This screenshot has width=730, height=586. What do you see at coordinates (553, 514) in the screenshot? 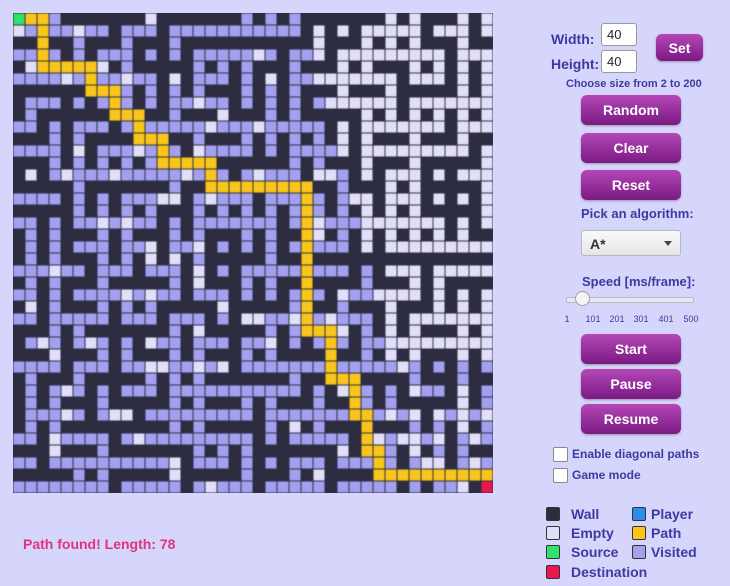
I see `wall-swatch` at bounding box center [553, 514].